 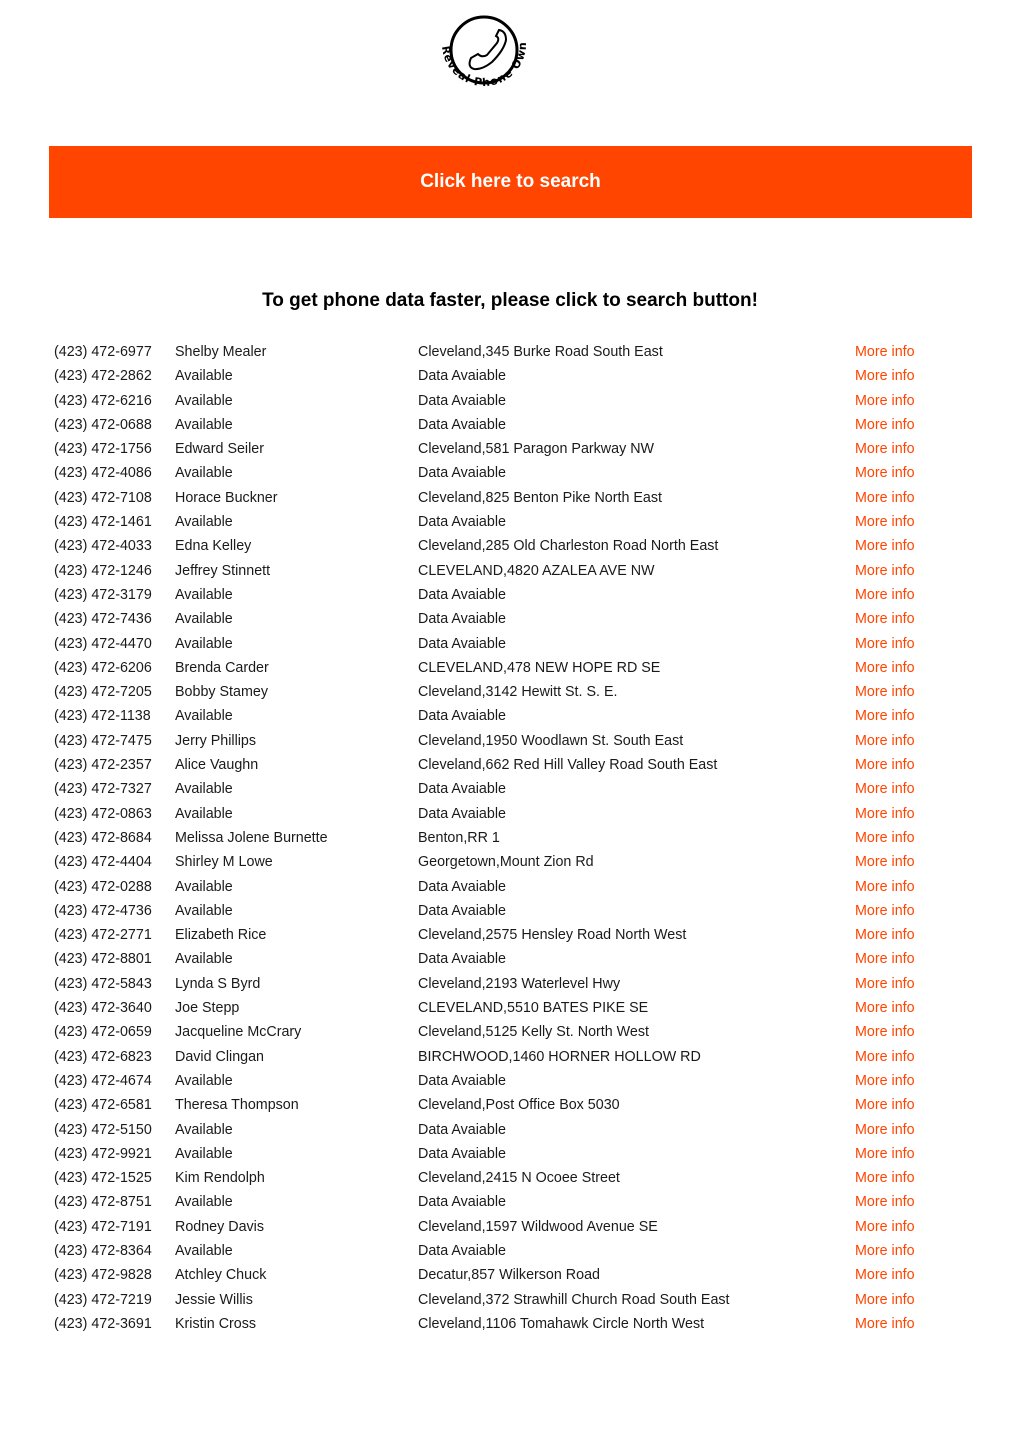 What do you see at coordinates (103, 522) in the screenshot?
I see `phone-number: (423) 472-1461` at bounding box center [103, 522].